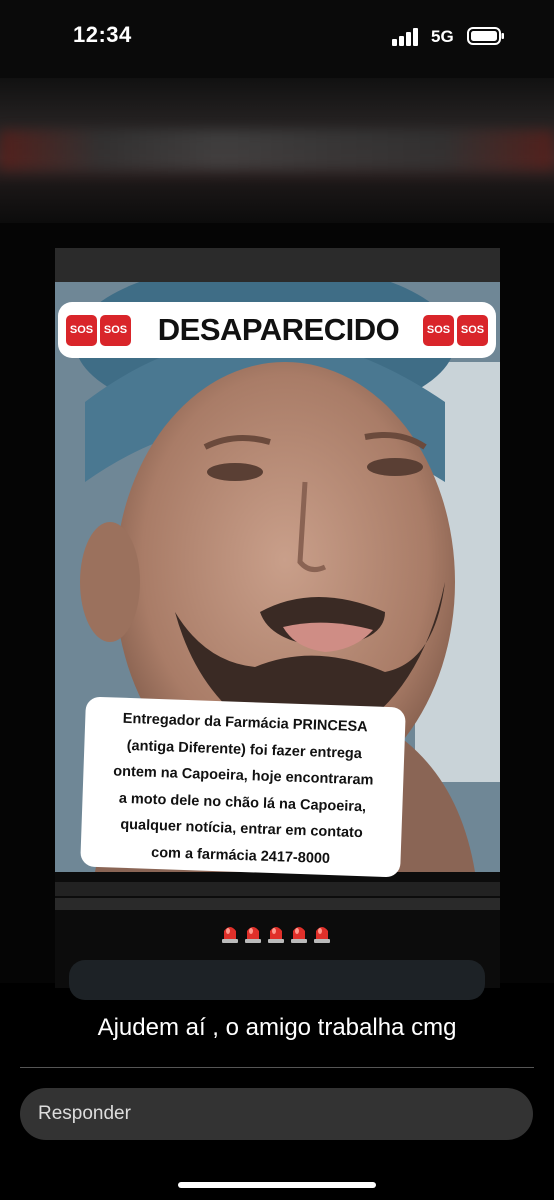  I want to click on alarm-emoji-row, so click(276, 934).